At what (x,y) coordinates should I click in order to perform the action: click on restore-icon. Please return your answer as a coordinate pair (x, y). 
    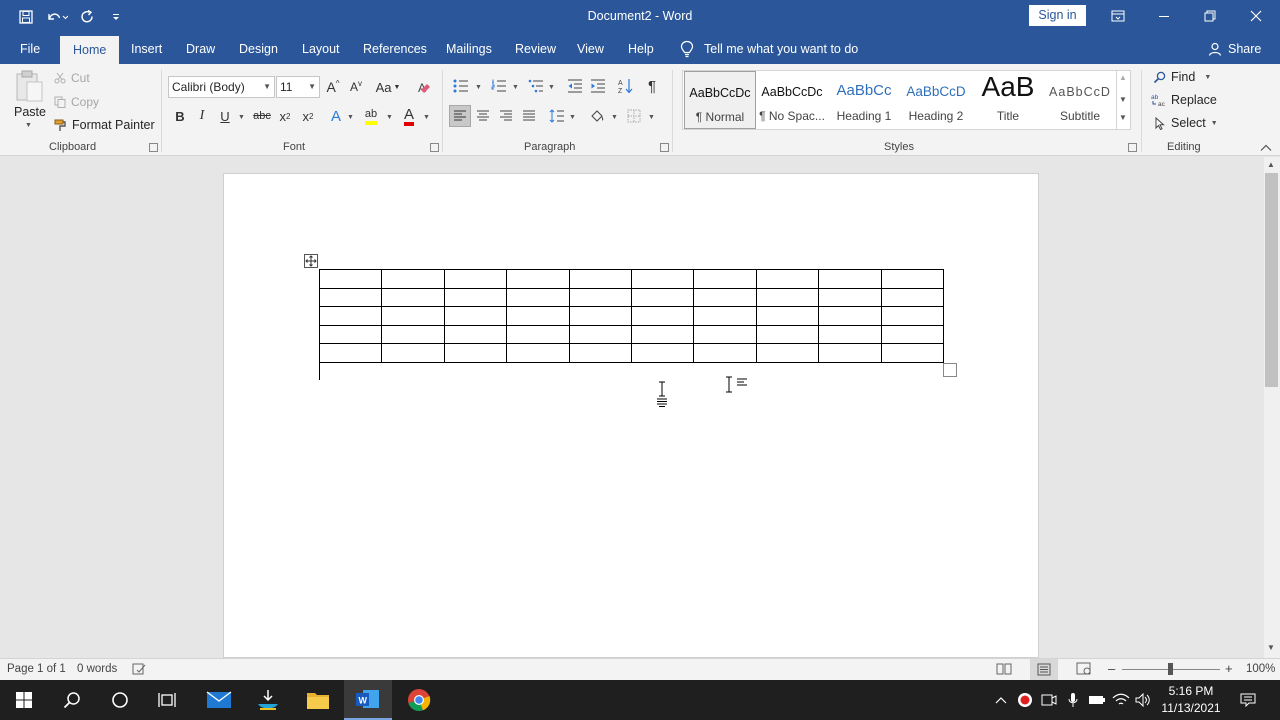
    Looking at the image, I should click on (1210, 16).